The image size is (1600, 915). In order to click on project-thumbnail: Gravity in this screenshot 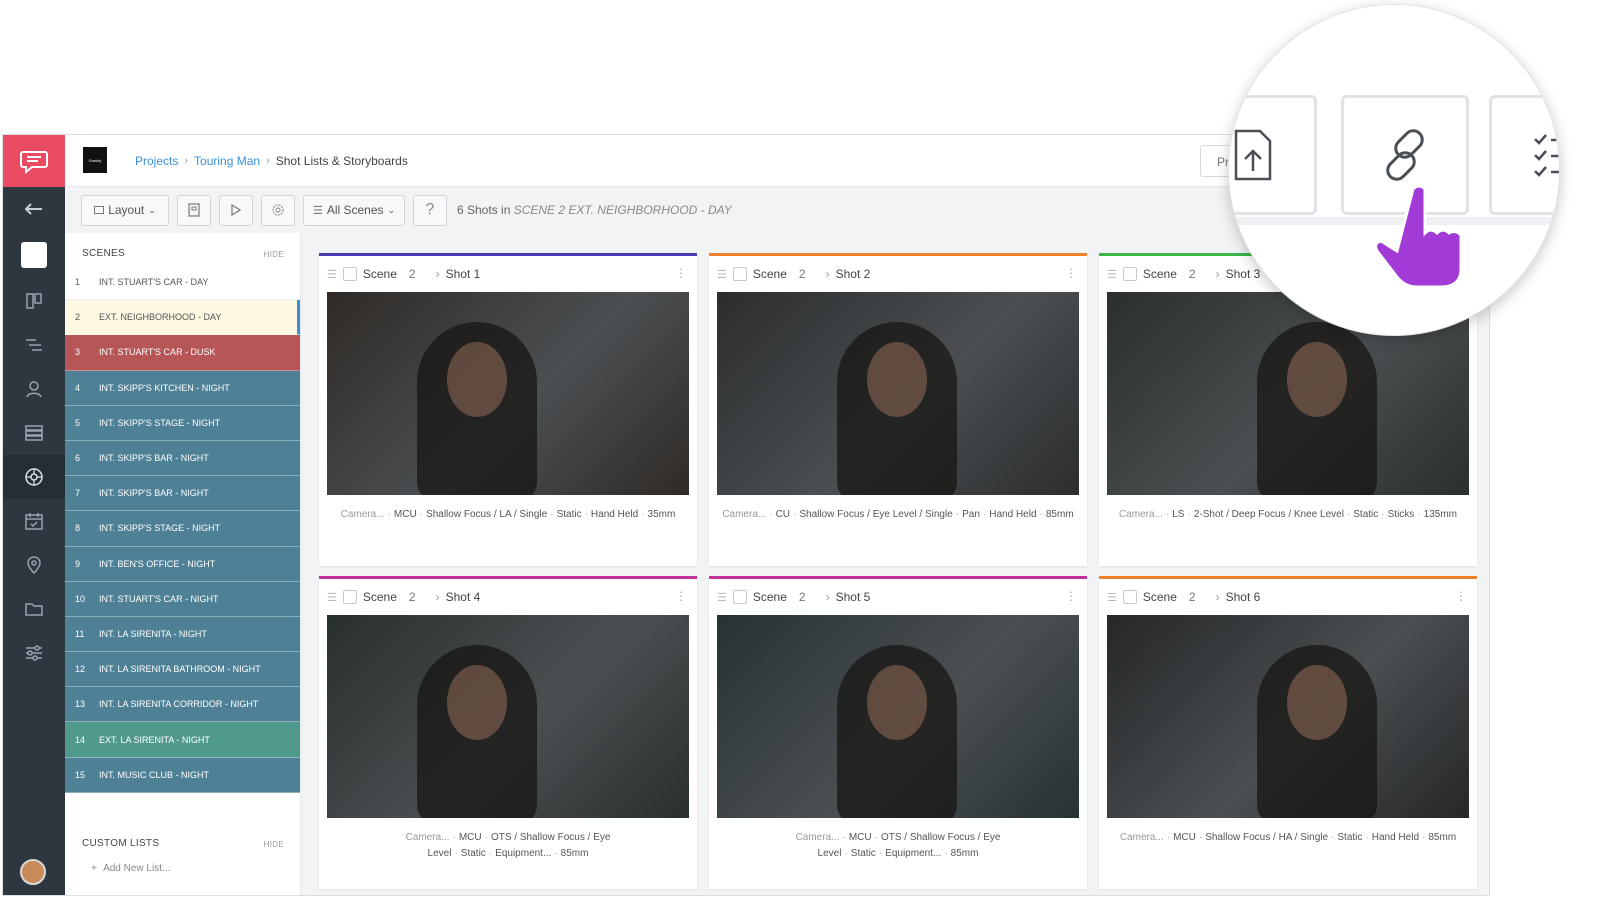, I will do `click(95, 160)`.